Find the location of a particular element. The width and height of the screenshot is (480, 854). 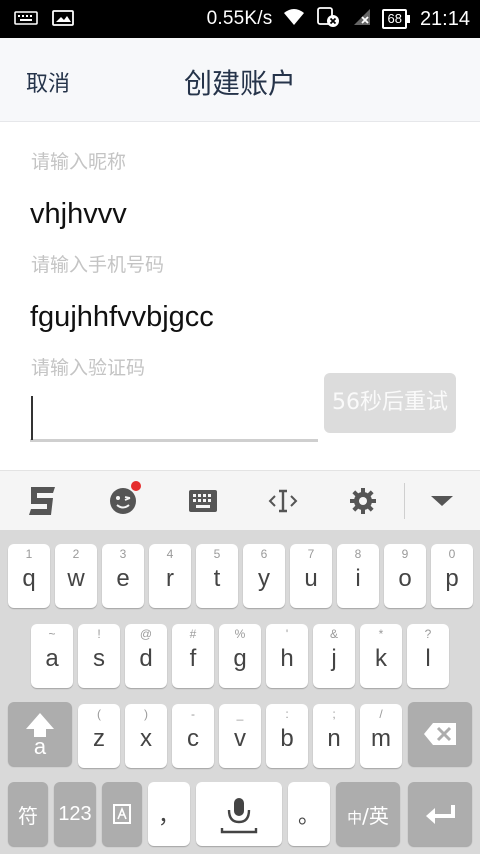

key-p: 0p is located at coordinates (452, 576).